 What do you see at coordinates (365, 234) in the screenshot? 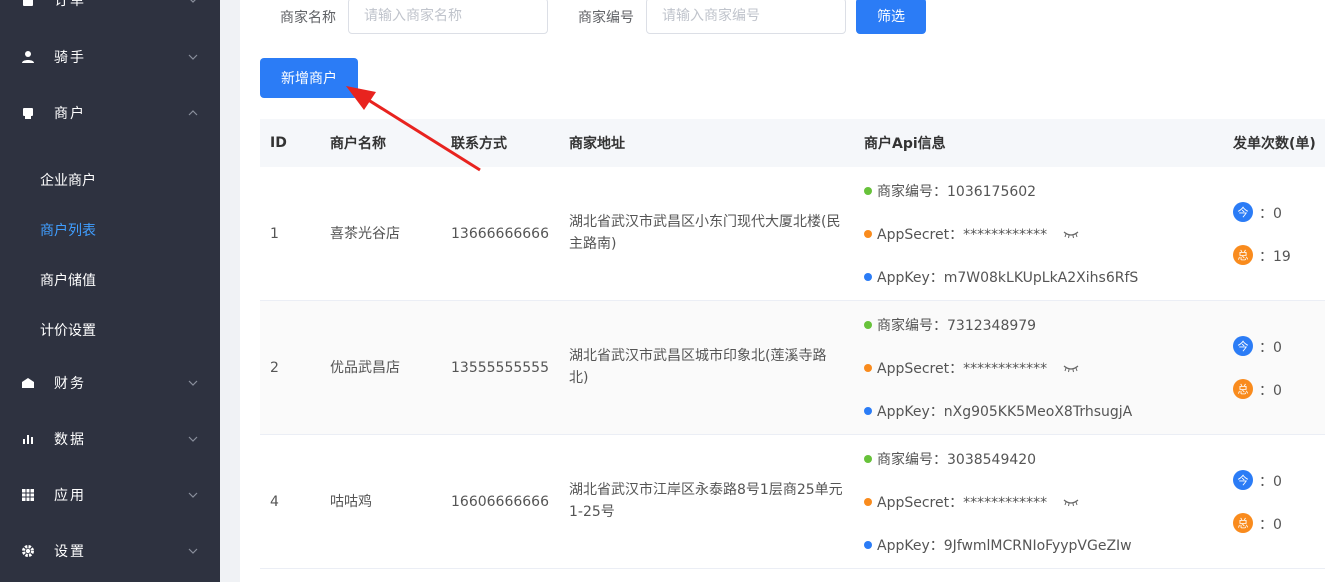
I see `row-merchant-name: 喜茶光谷店` at bounding box center [365, 234].